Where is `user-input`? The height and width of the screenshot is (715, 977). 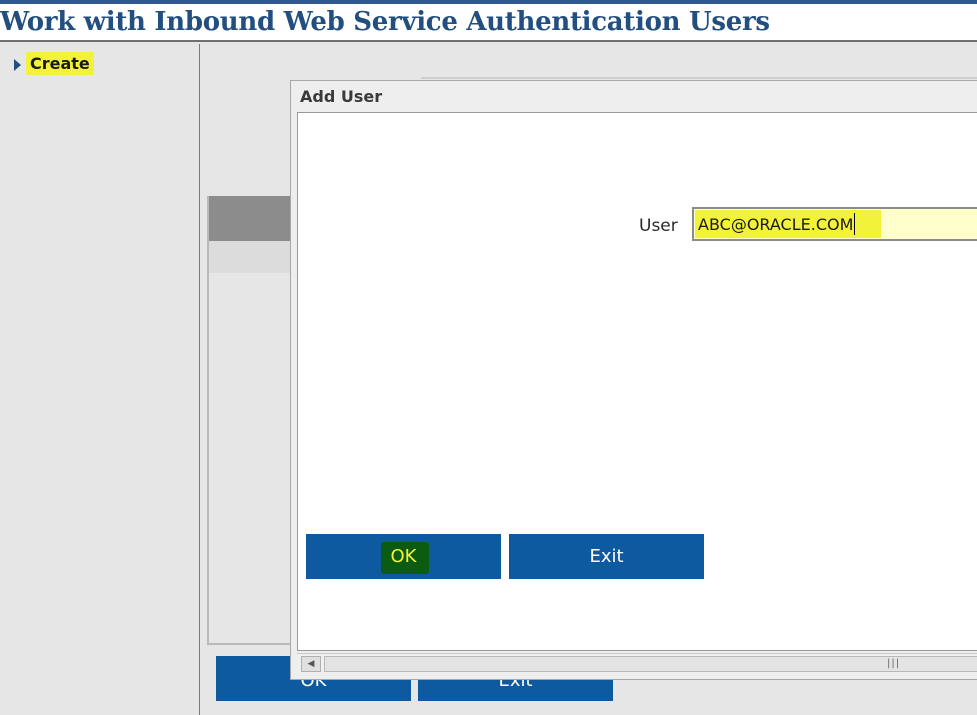
user-input is located at coordinates (834, 224).